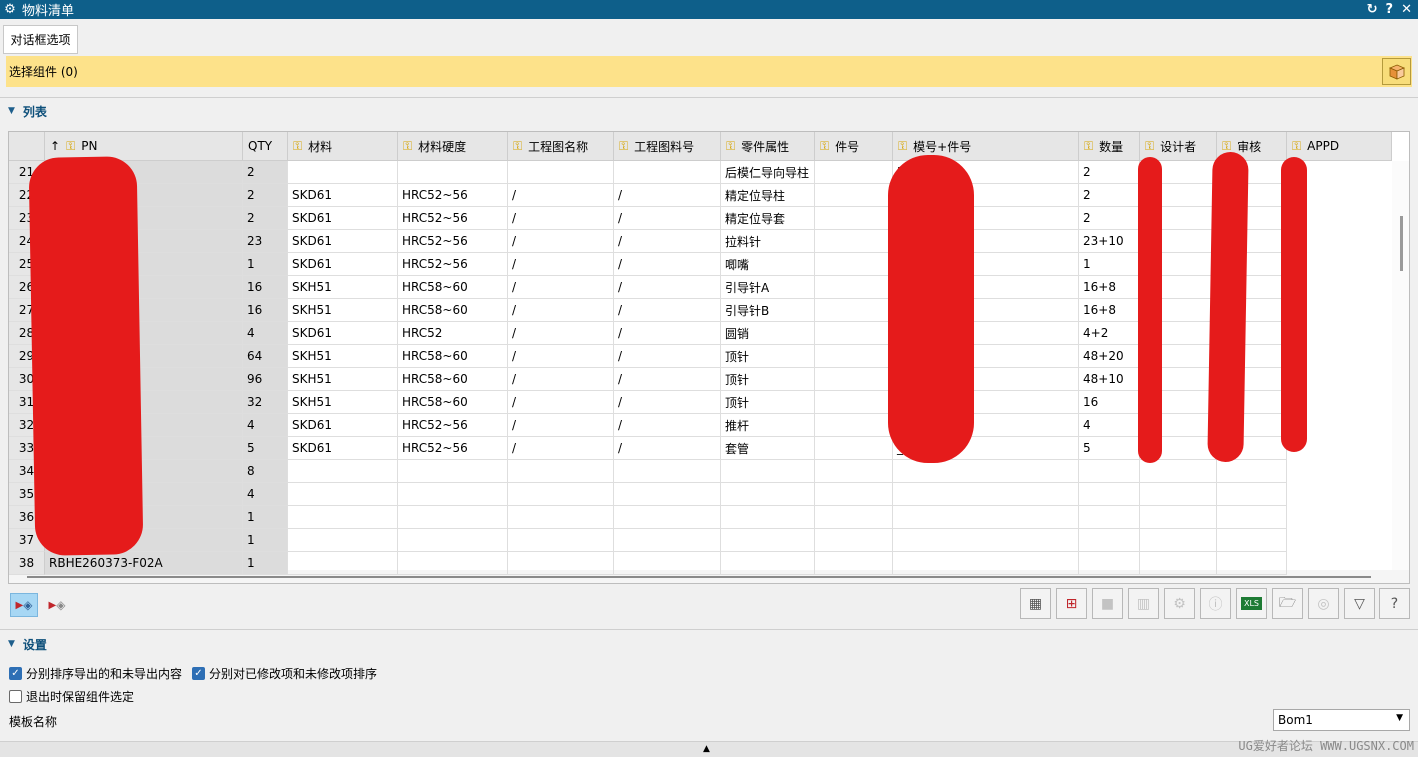 This screenshot has width=1418, height=757. What do you see at coordinates (265, 241) in the screenshot?
I see `table-cell: 23` at bounding box center [265, 241].